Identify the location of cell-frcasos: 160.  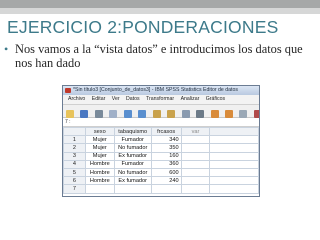
(166, 156).